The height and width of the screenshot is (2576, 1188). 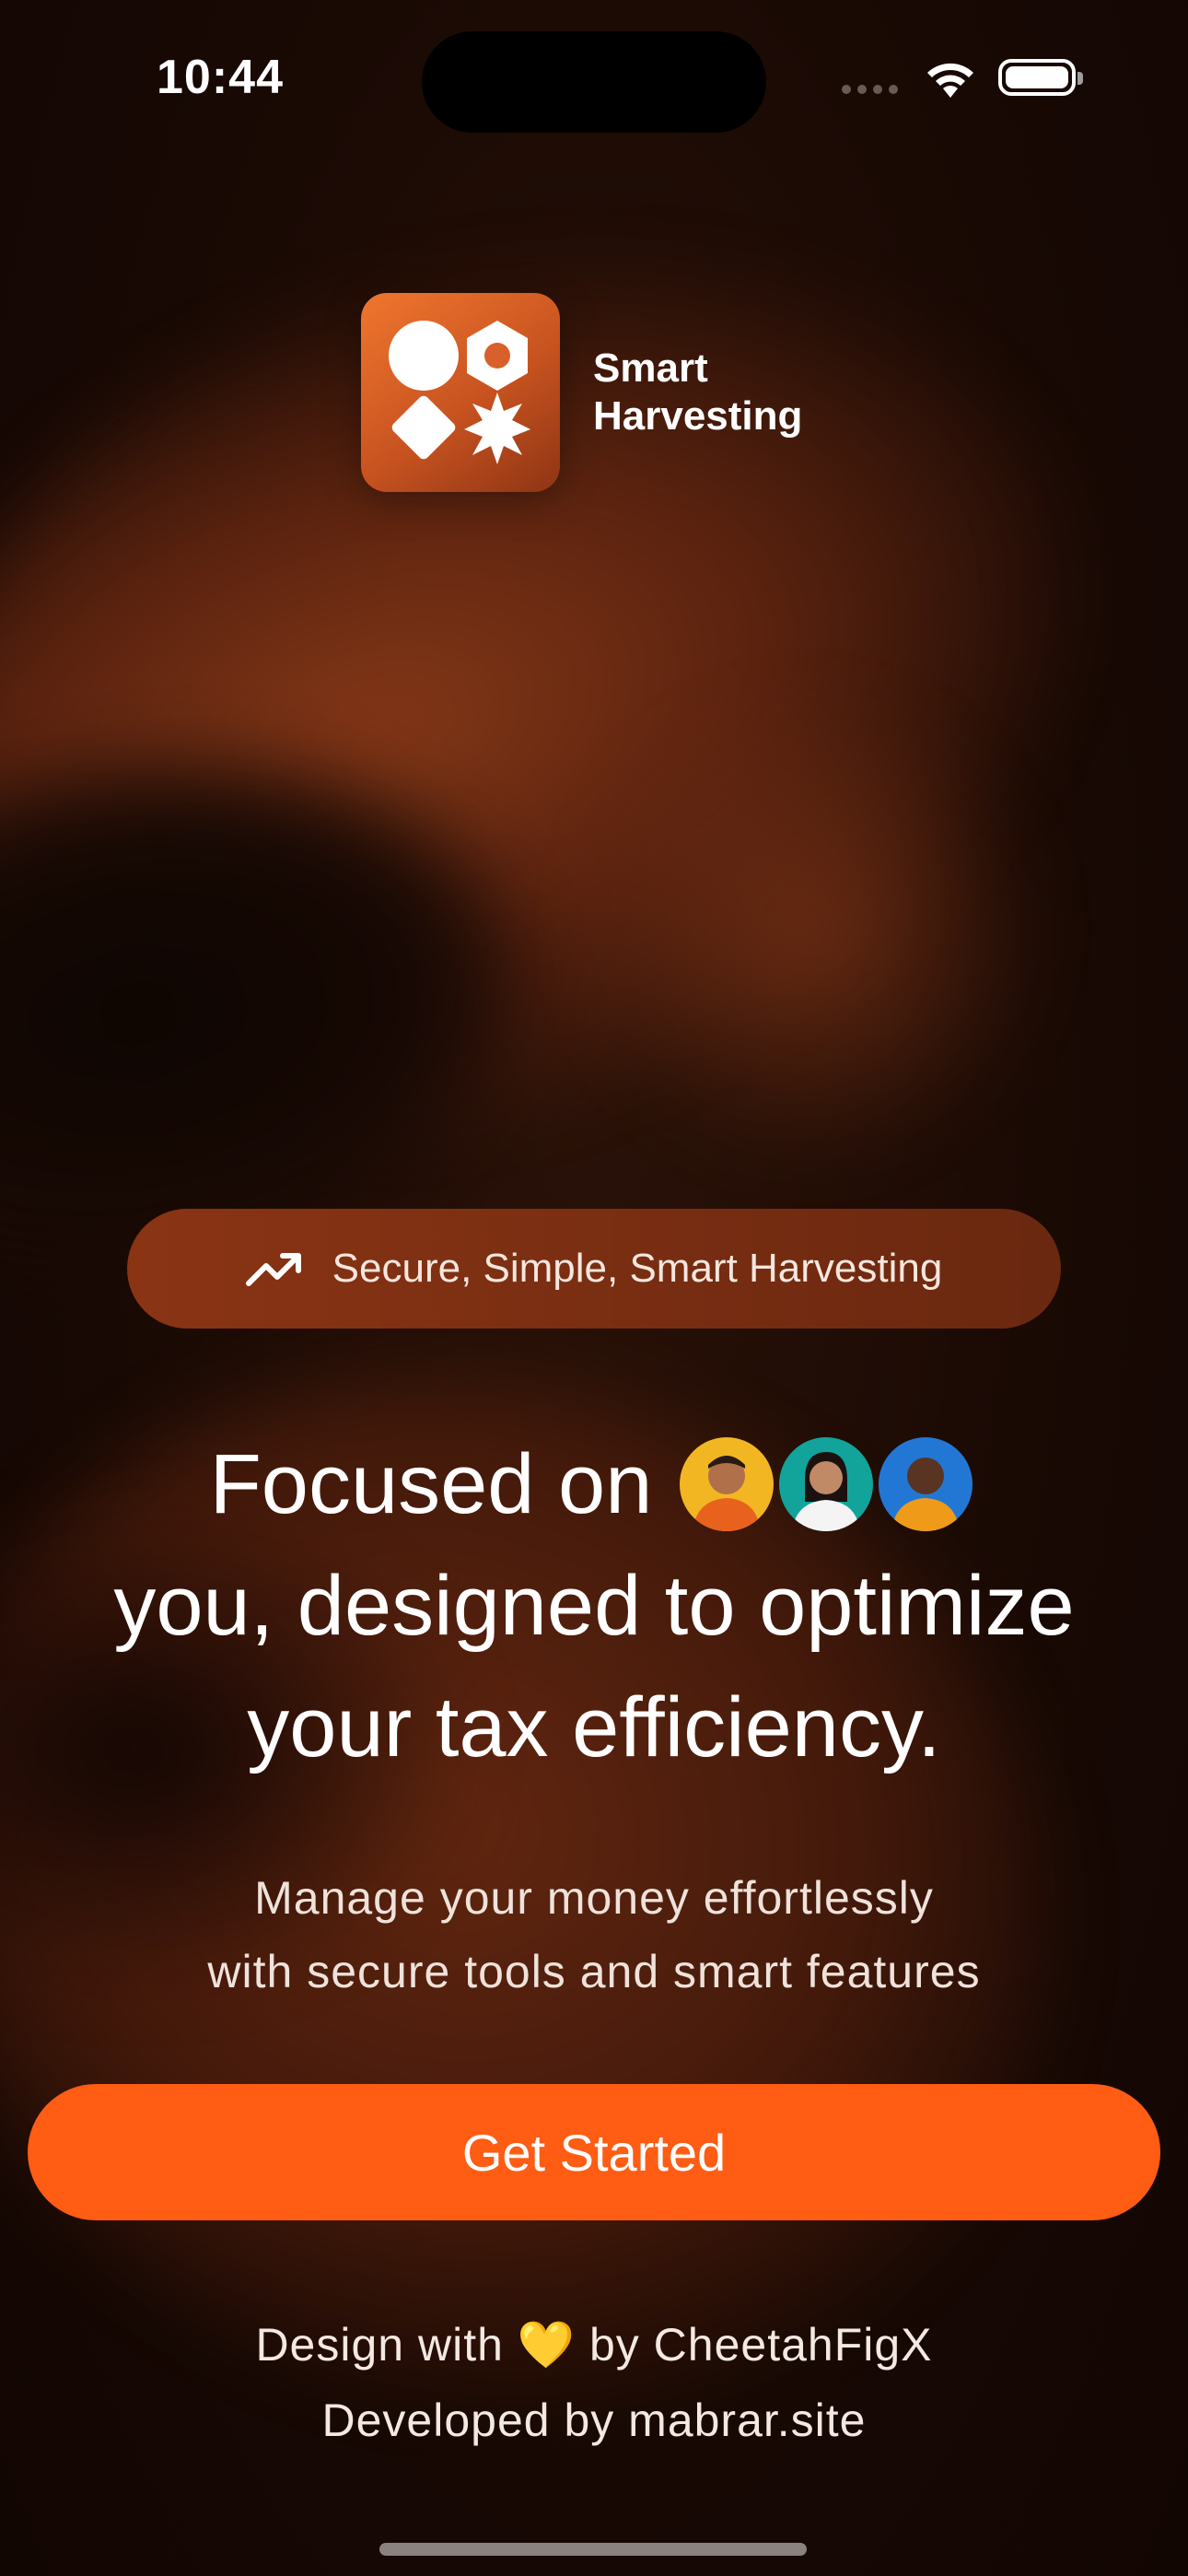 What do you see at coordinates (431, 1484) in the screenshot?
I see `headline-line1: Focused on` at bounding box center [431, 1484].